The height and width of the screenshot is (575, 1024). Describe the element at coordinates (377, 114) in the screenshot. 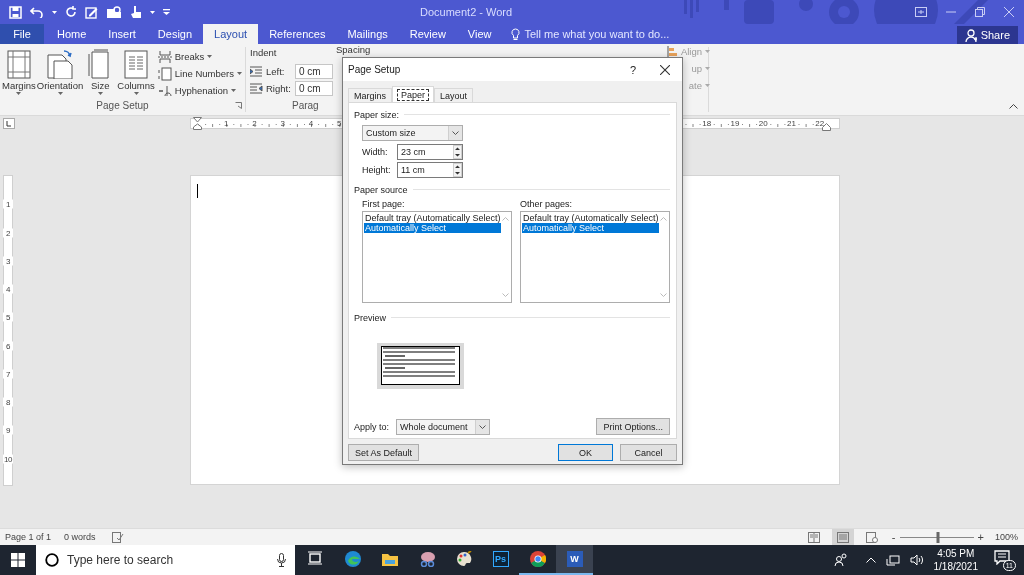

I see `section-heading: Paper size:` at that location.